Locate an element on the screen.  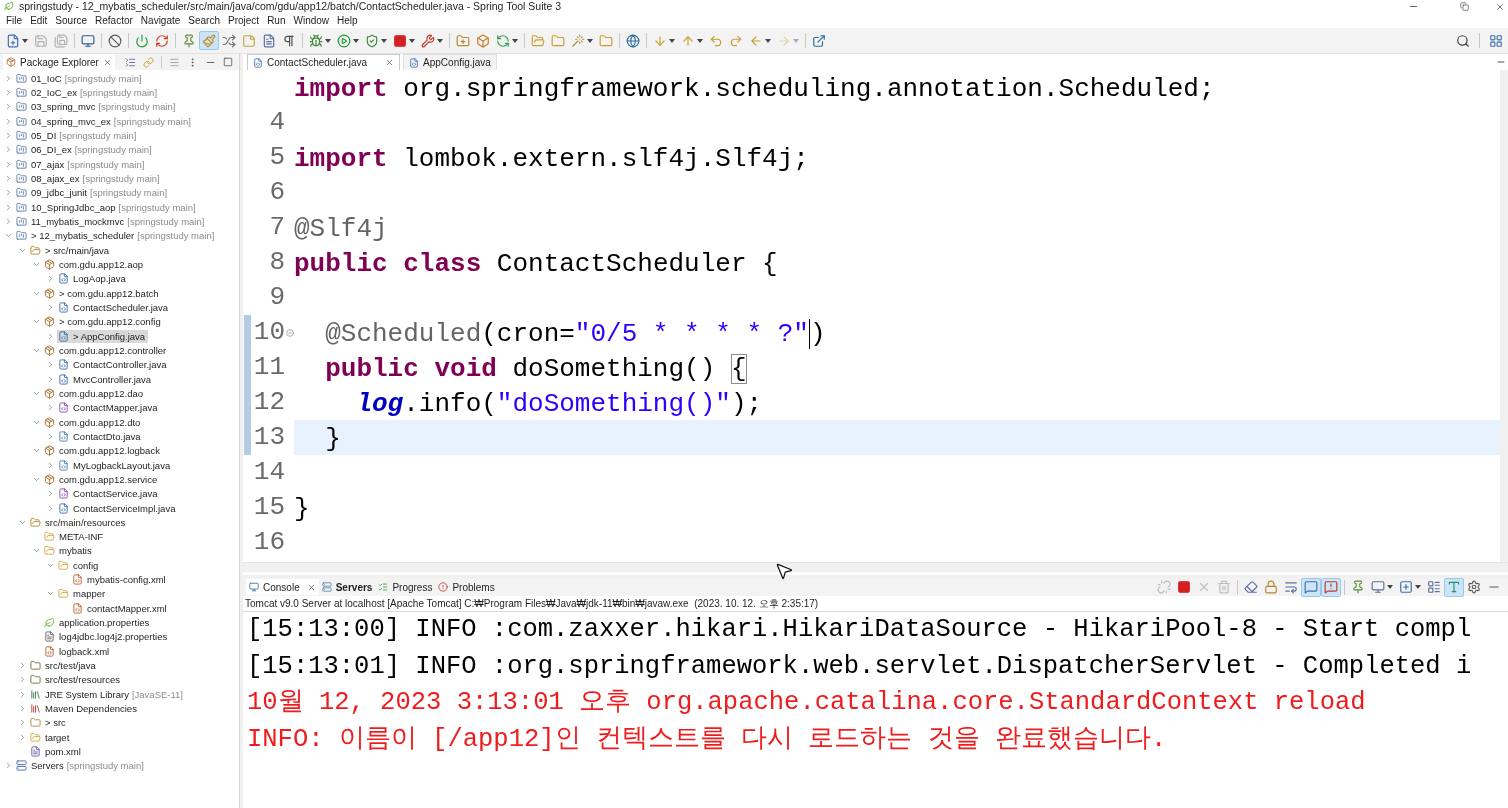
tree-item: ContactMapper.java is located at coordinates (109, 408).